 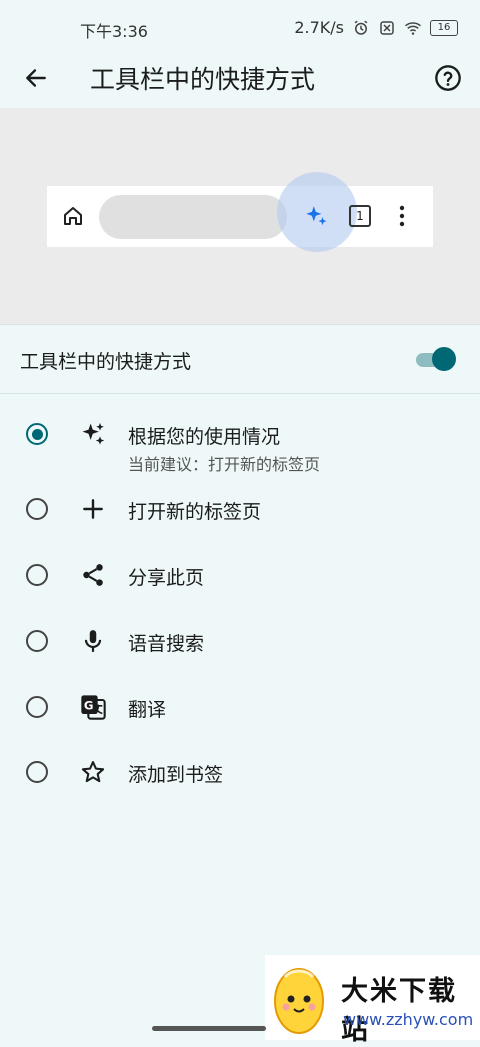 I want to click on status-right: 2.7K/s 16, so click(x=376, y=27).